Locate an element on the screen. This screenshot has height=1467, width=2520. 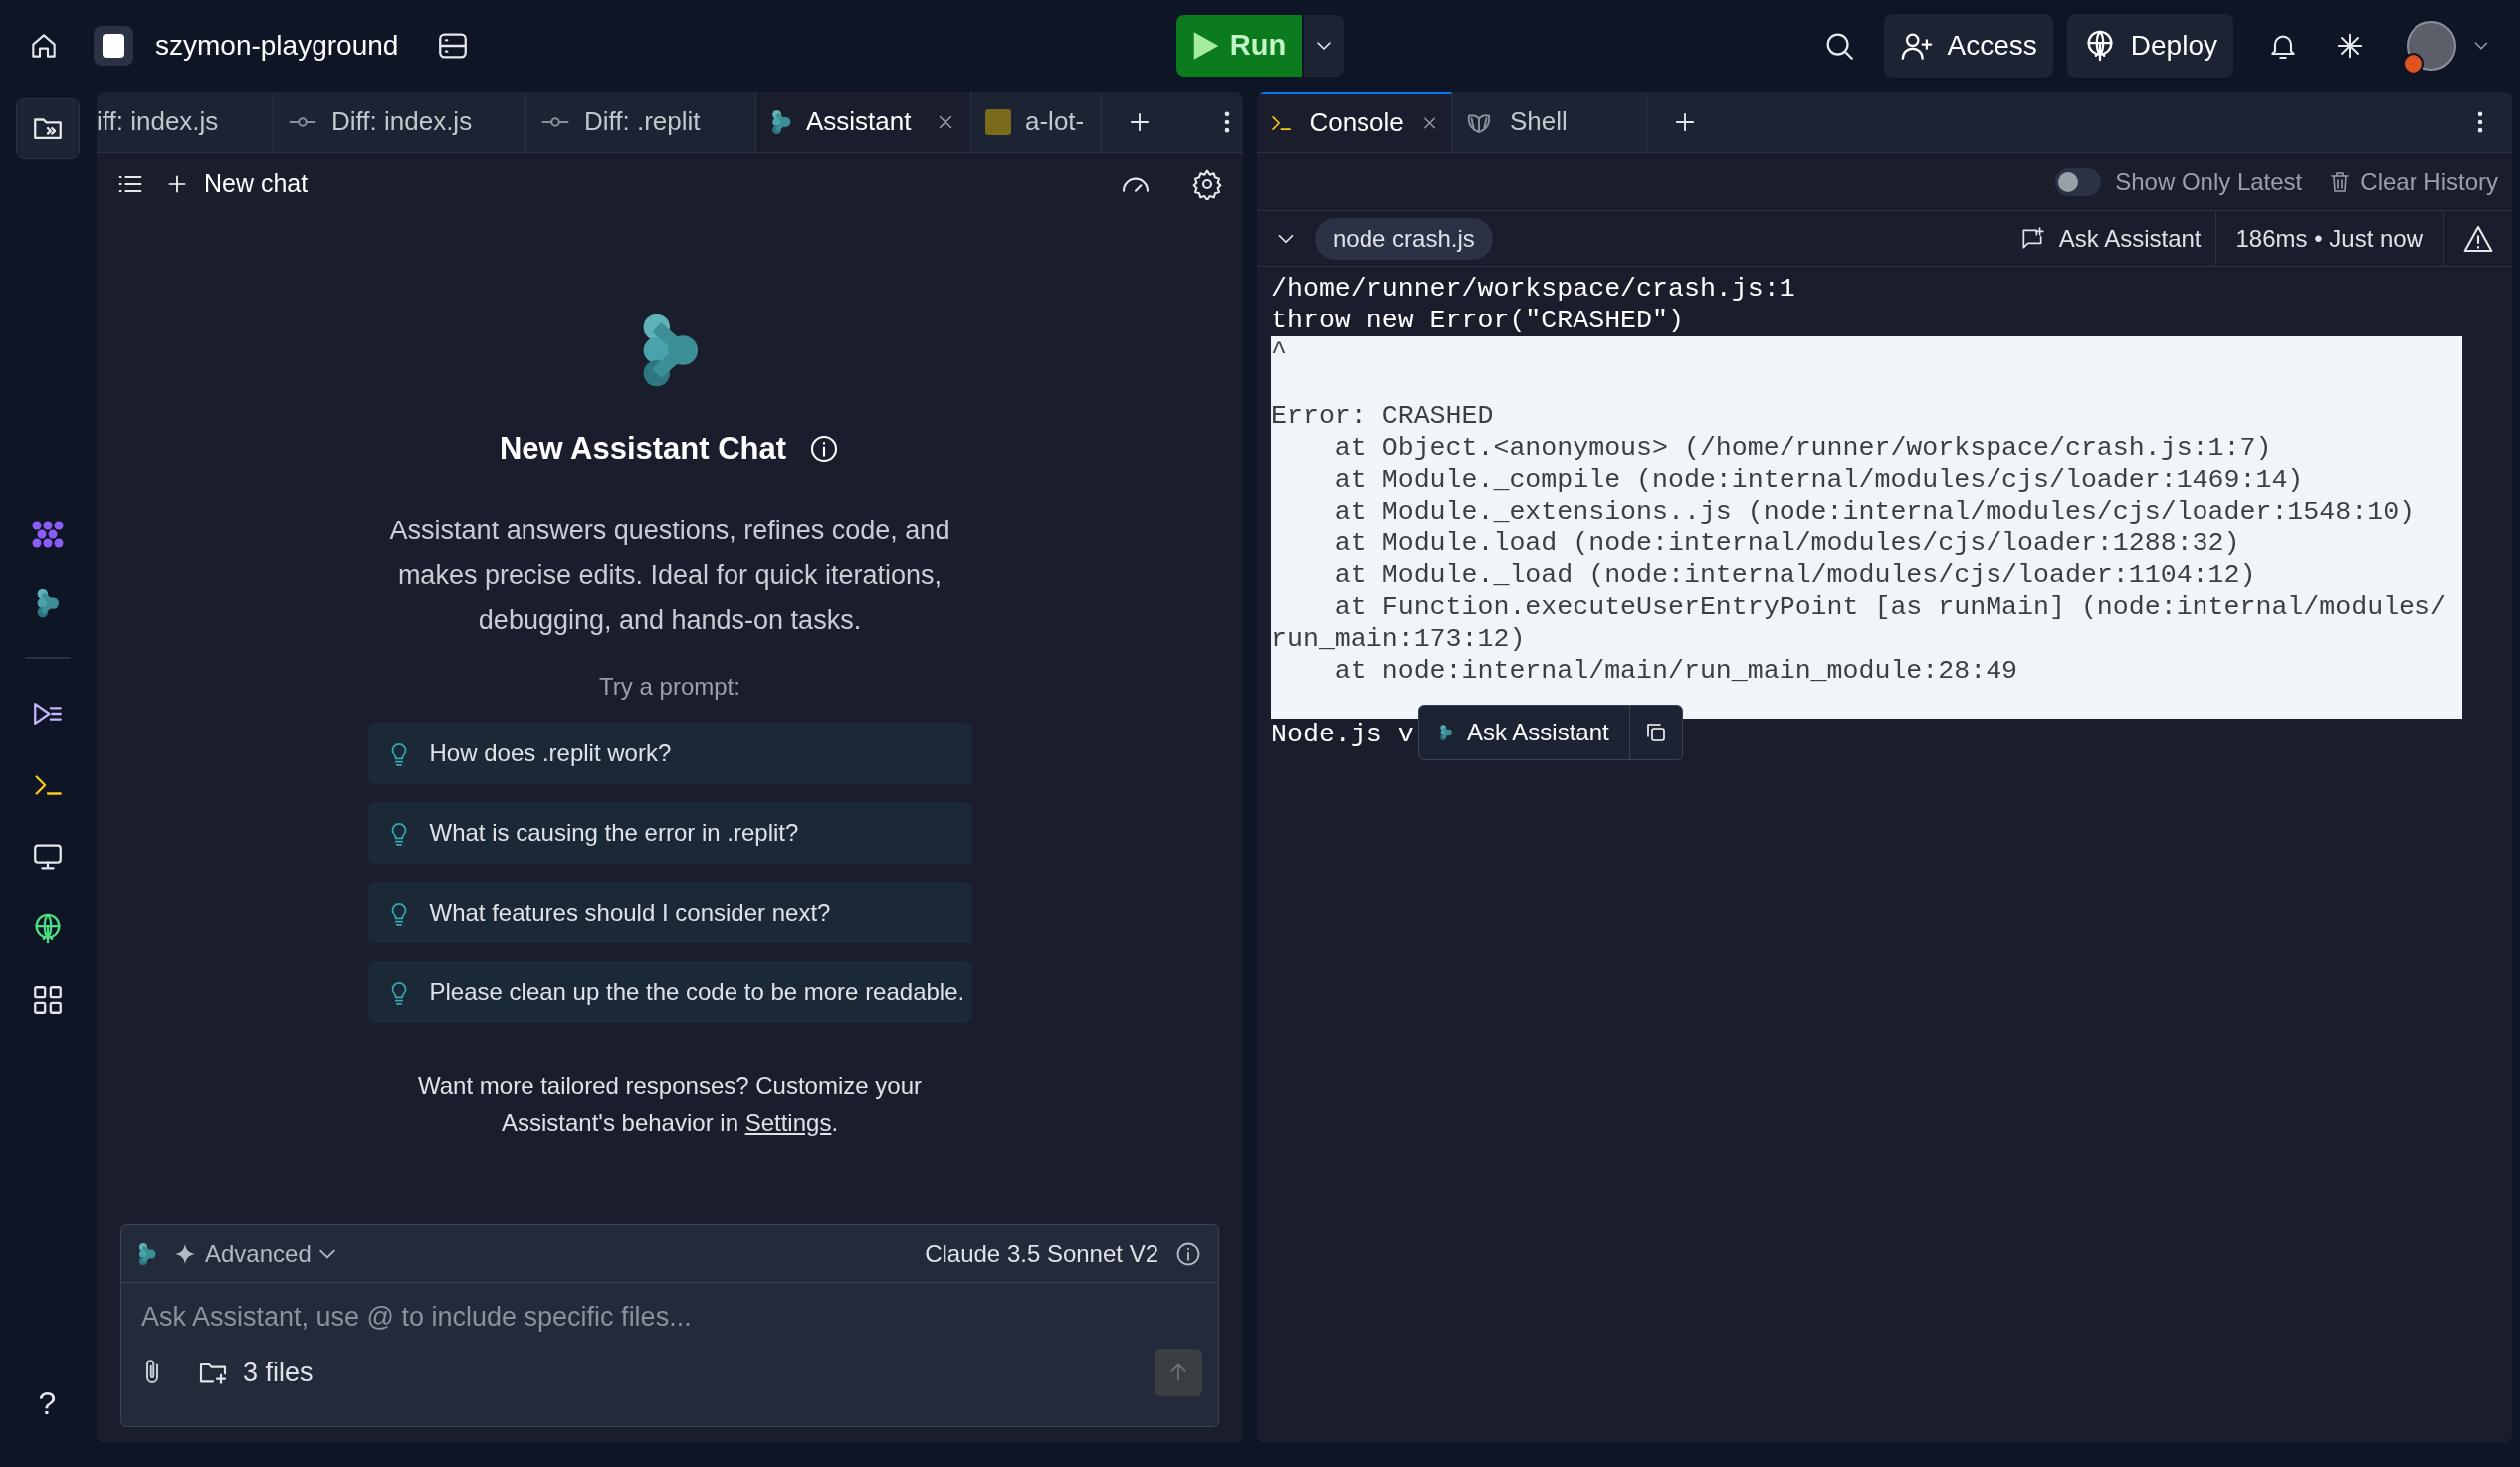
prompt-suggestion: How does .replit work? is located at coordinates (669, 753).